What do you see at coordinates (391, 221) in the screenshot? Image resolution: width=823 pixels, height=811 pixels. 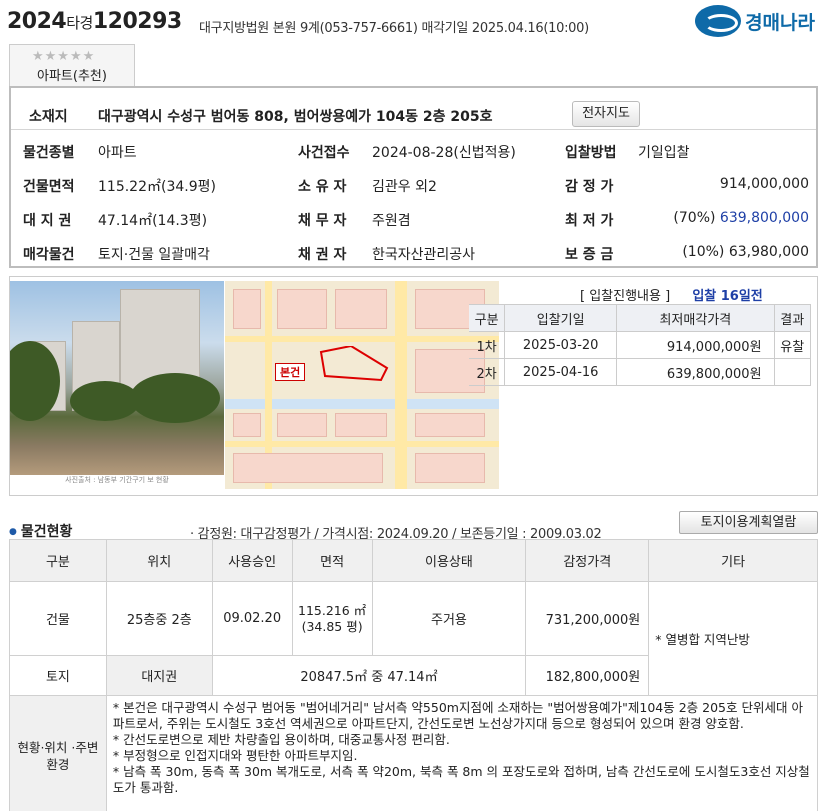 I see `info-value: 주원겸` at bounding box center [391, 221].